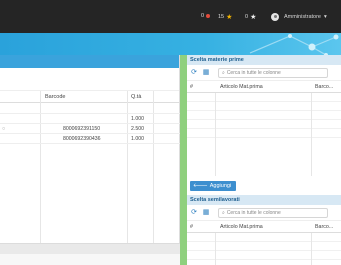 Image resolution: width=341 pixels, height=265 pixels. What do you see at coordinates (229, 17) in the screenshot?
I see `star-icon: ★` at bounding box center [229, 17].